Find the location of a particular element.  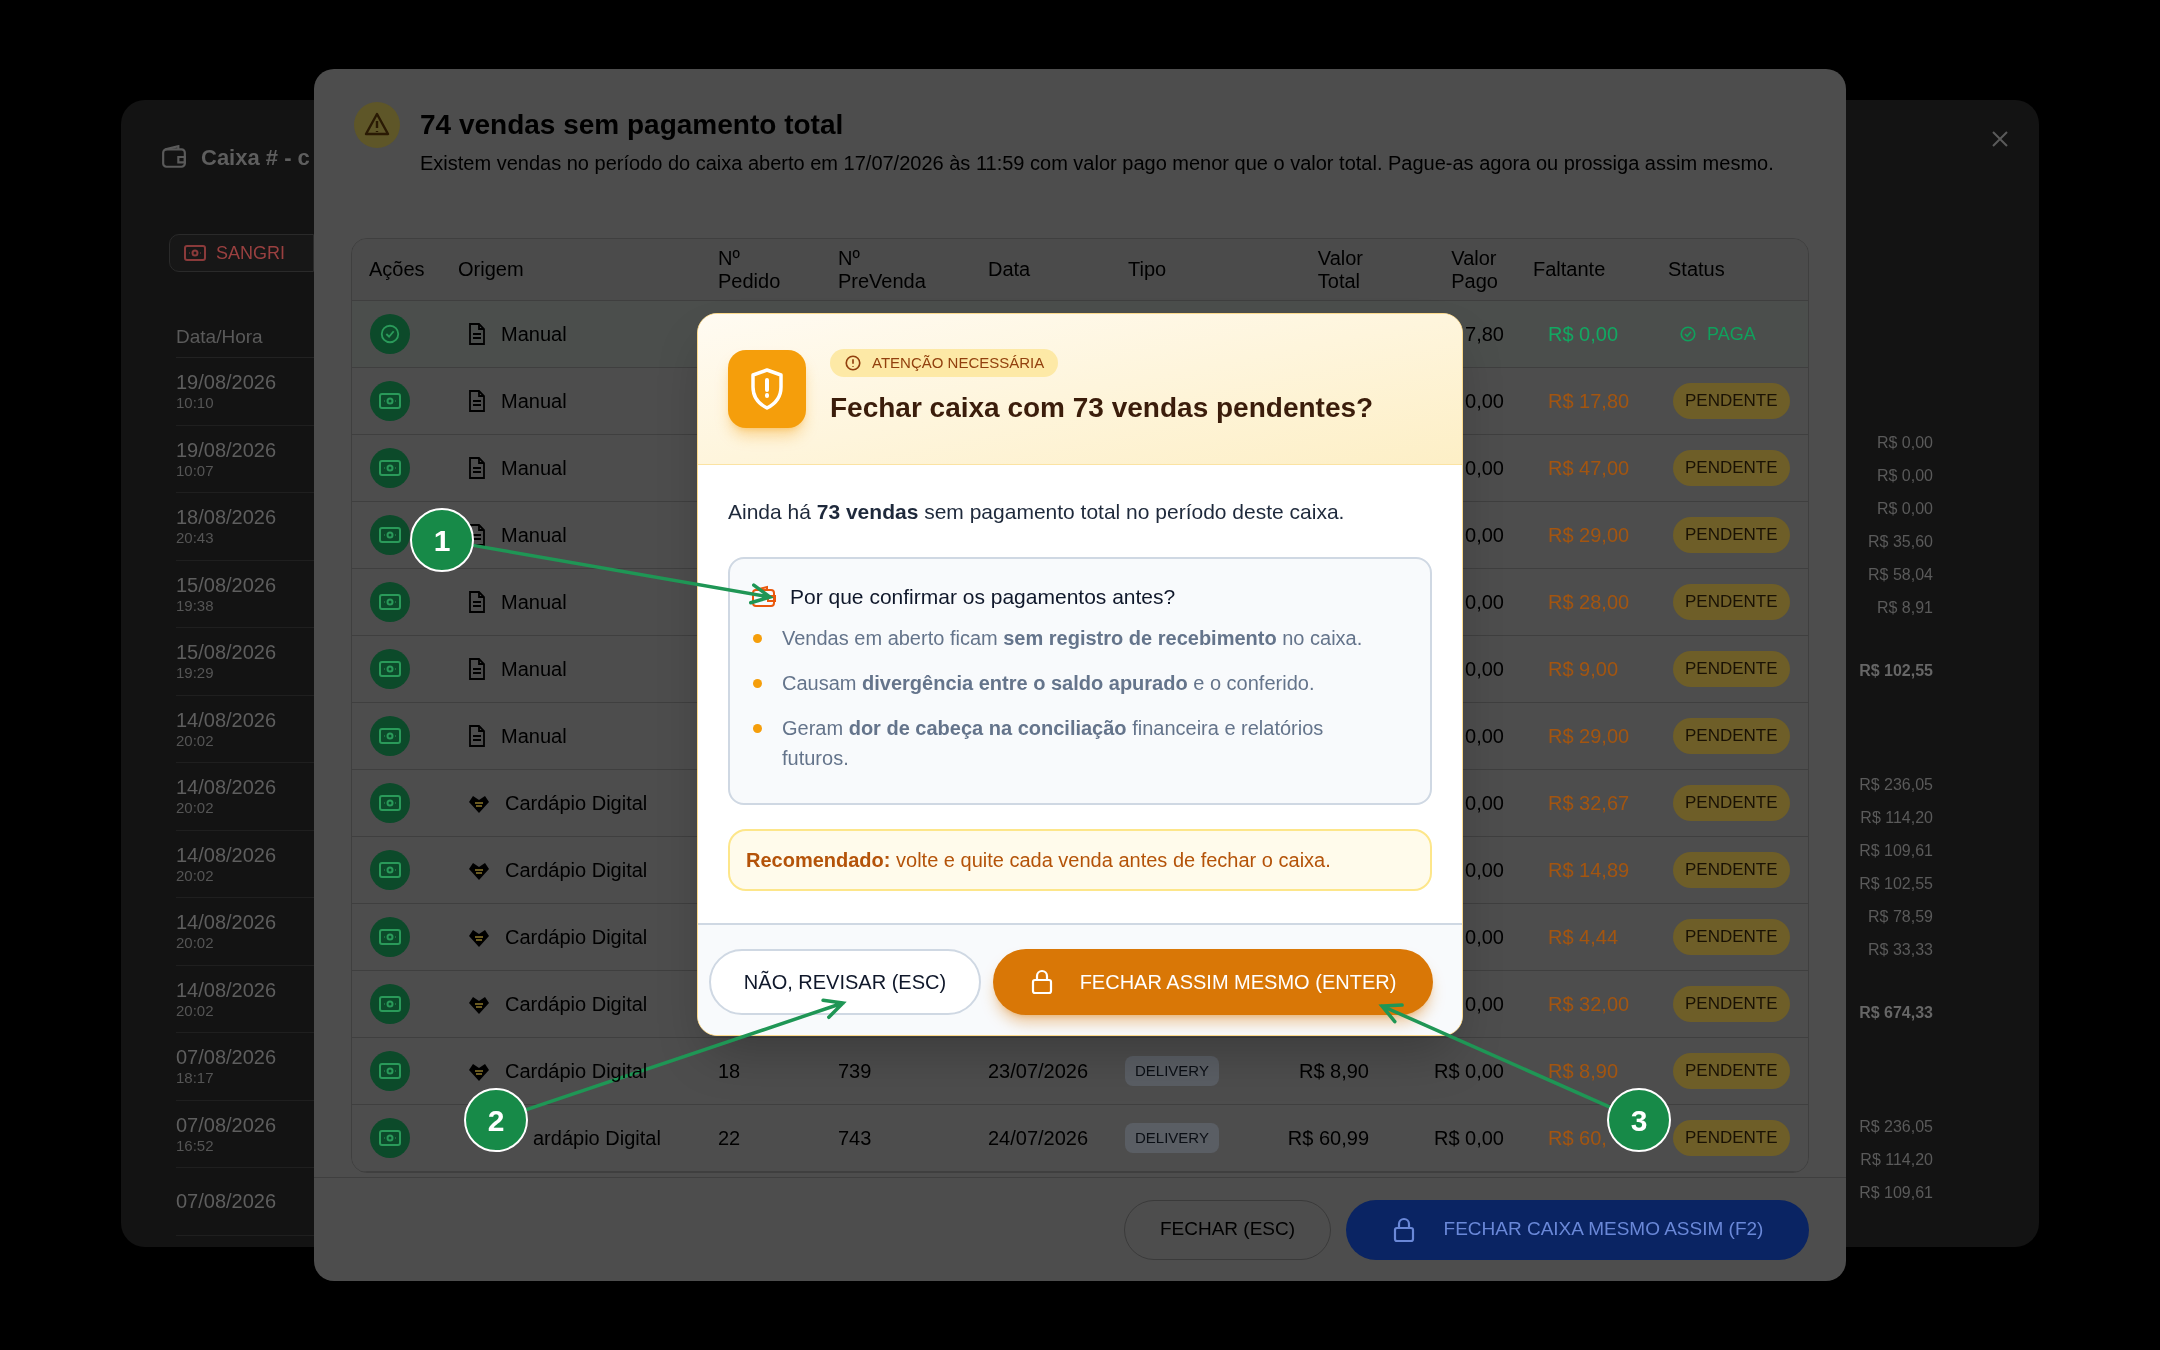

shield-icon is located at coordinates (767, 389).